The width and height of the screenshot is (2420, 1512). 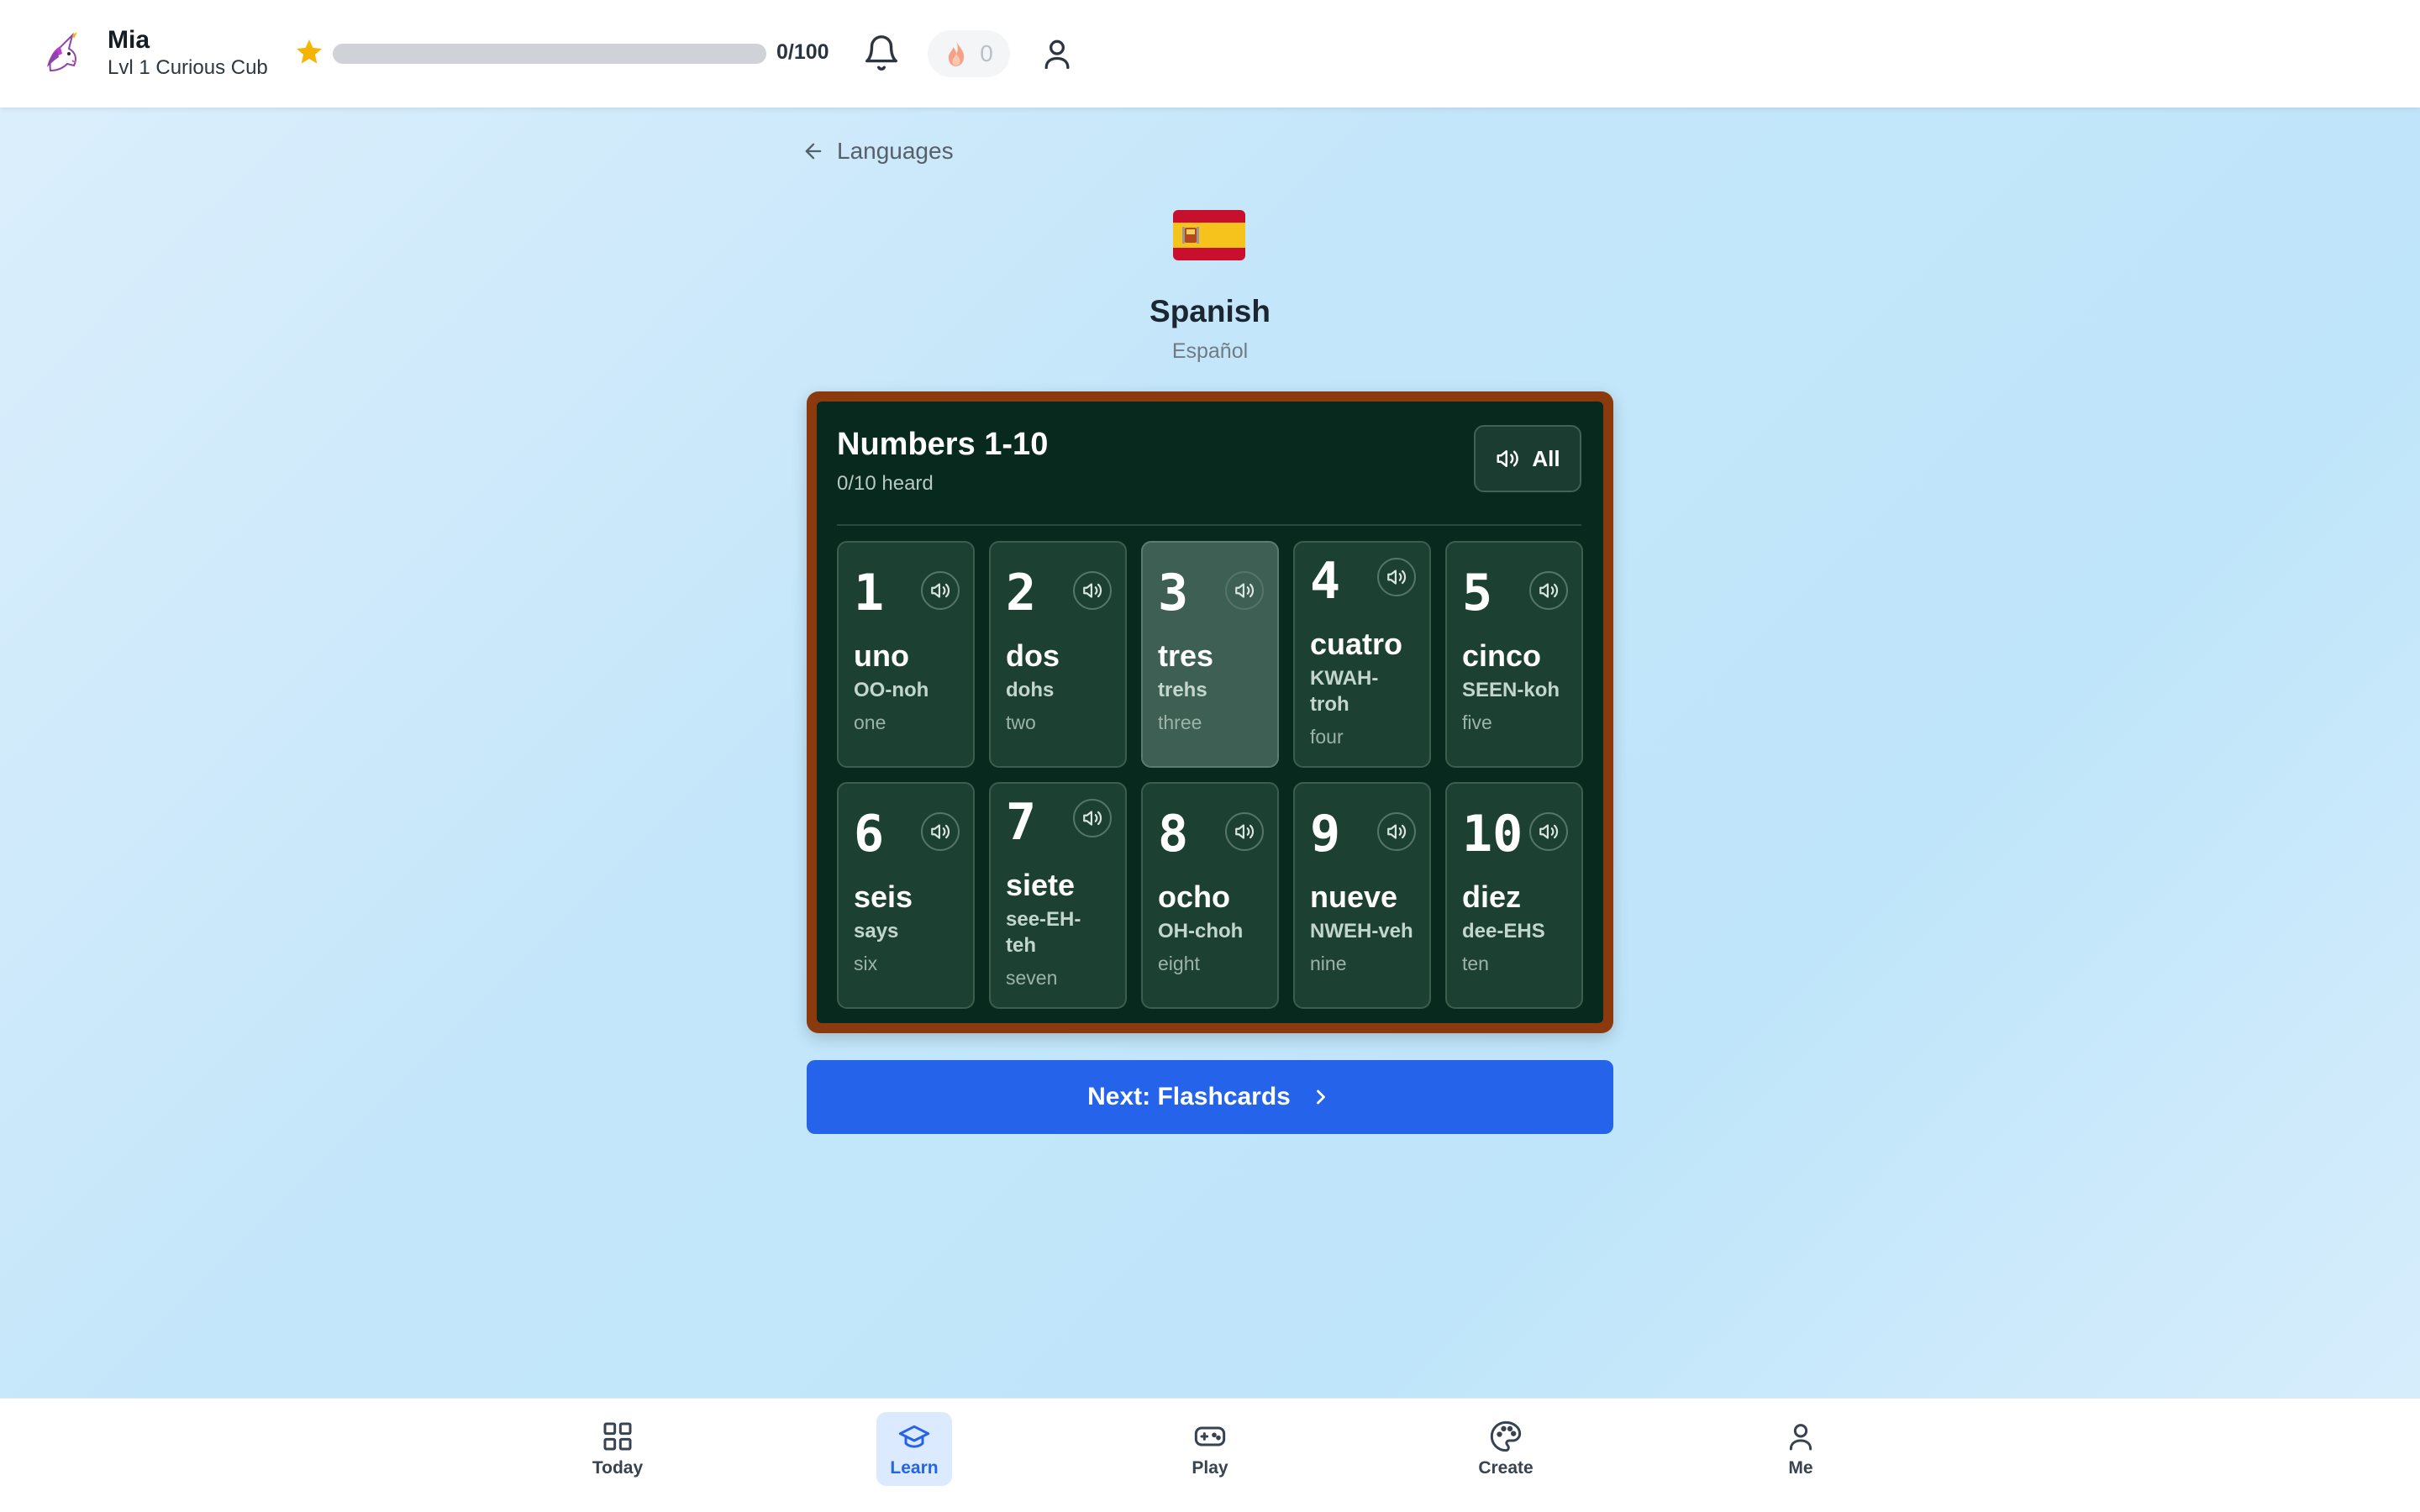 What do you see at coordinates (1030, 690) in the screenshot?
I see `card-phonetic: dohs` at bounding box center [1030, 690].